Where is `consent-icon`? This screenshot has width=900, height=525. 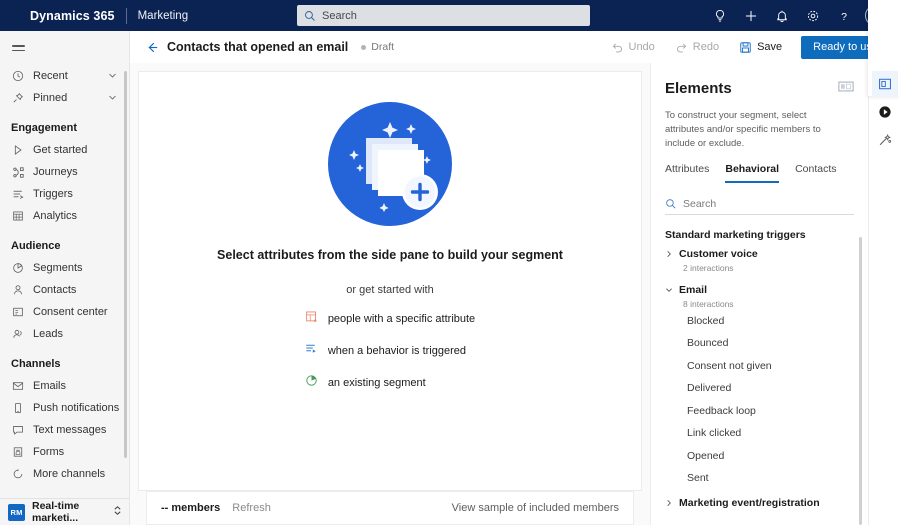
consent-icon is located at coordinates (18, 312).